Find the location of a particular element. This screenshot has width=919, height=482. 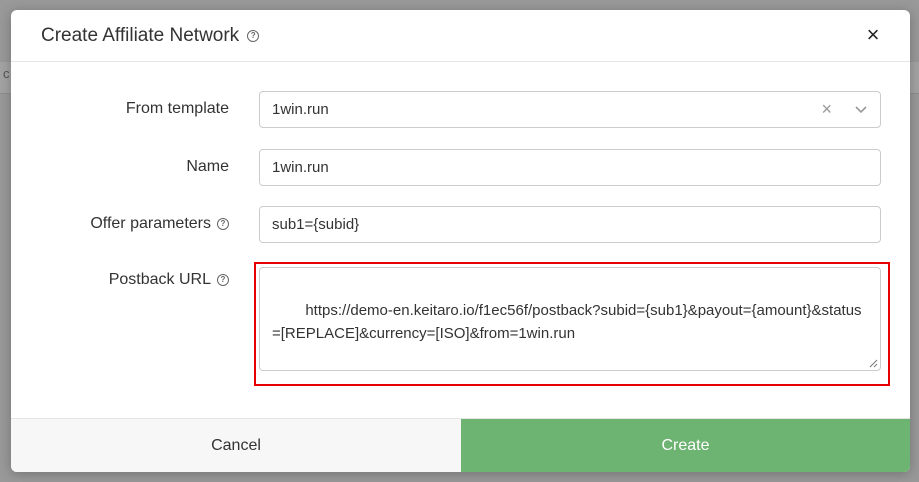

modal-footer: Cancel Create is located at coordinates (460, 445).